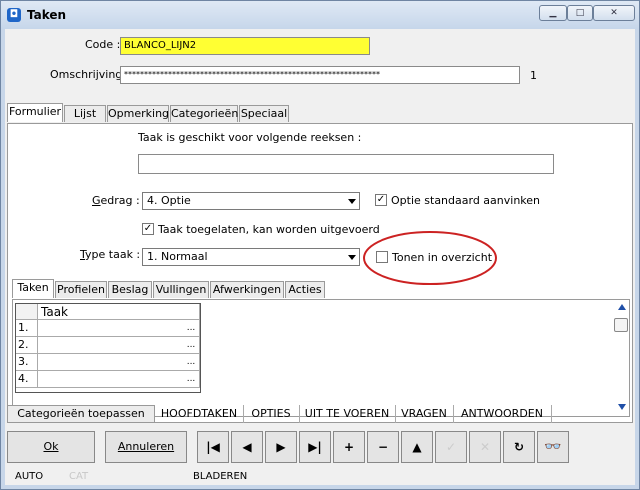 The height and width of the screenshot is (490, 640). What do you see at coordinates (347, 414) in the screenshot?
I see `category-uit-te-voeren: UIT TE VOEREN` at bounding box center [347, 414].